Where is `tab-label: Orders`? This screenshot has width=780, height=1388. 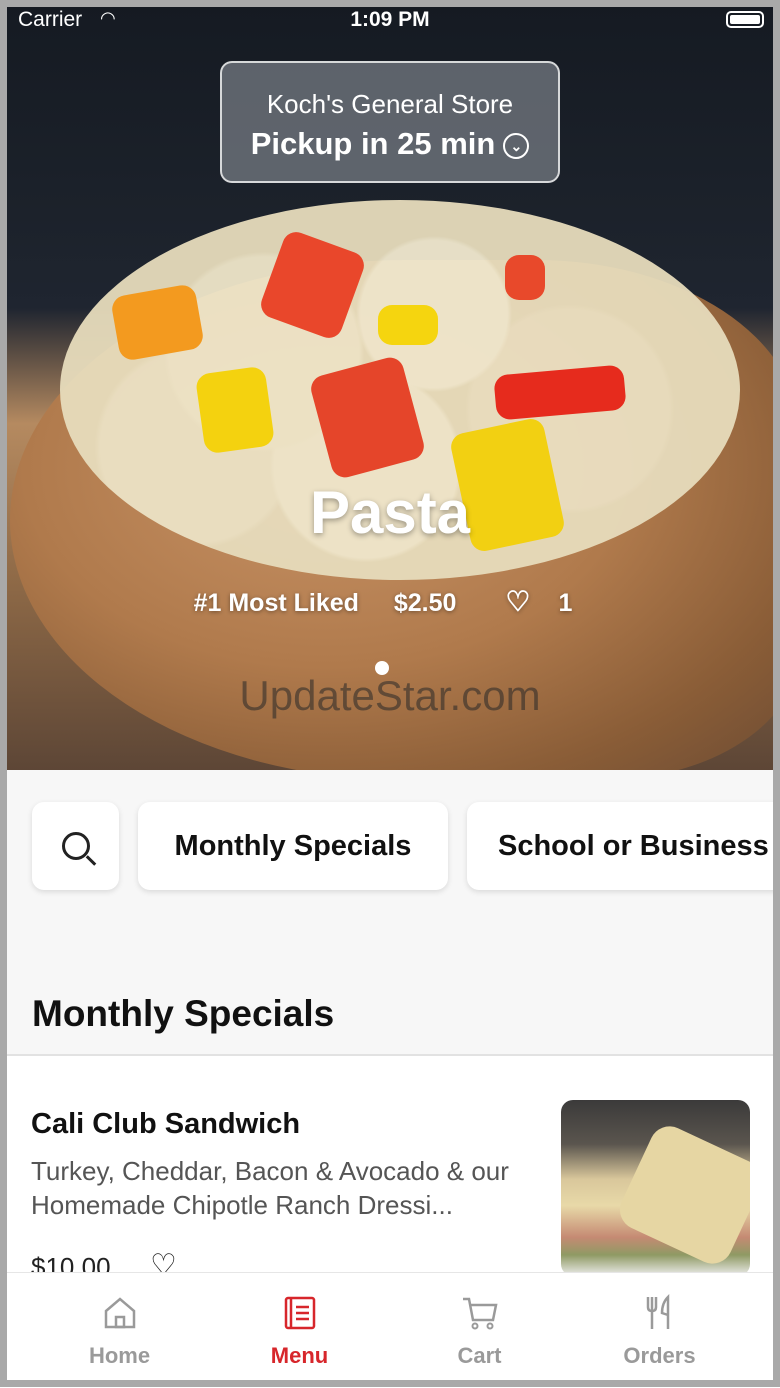 tab-label: Orders is located at coordinates (659, 1355).